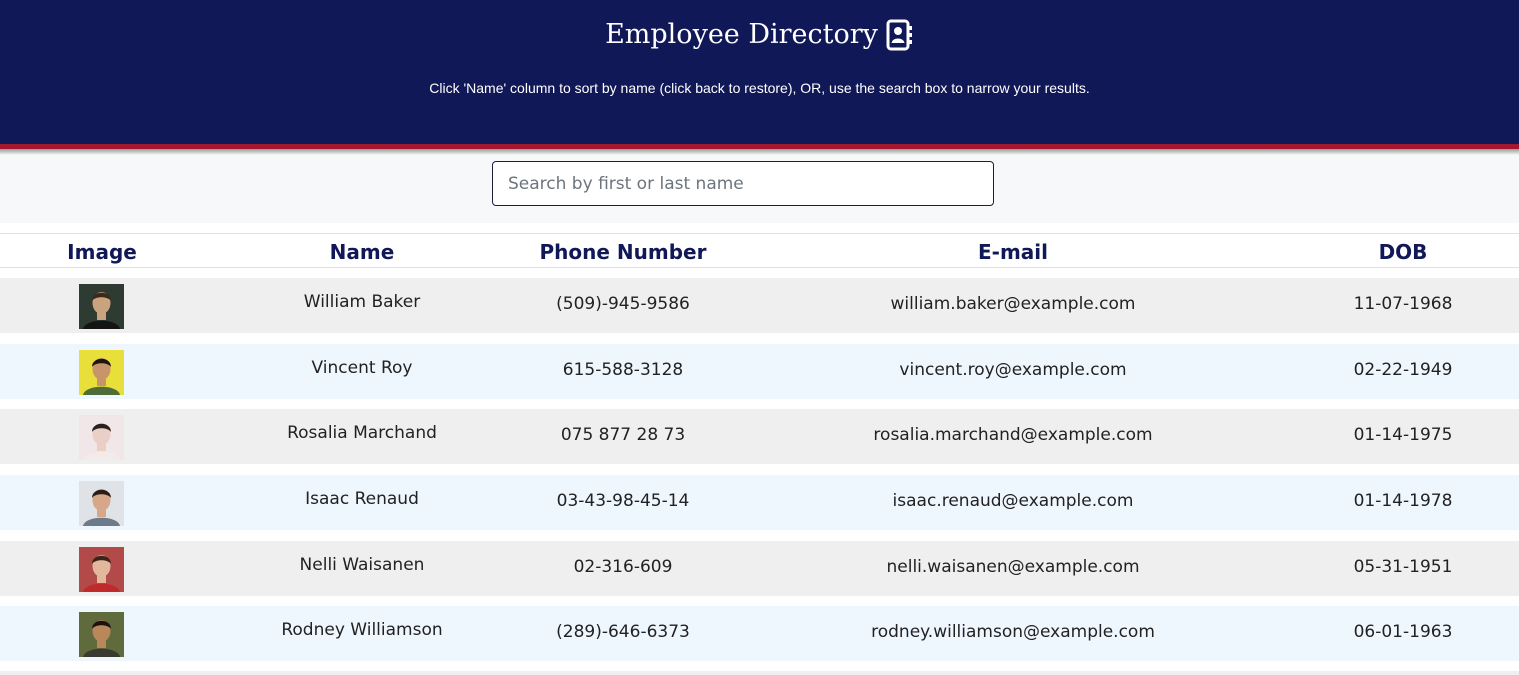  Describe the element at coordinates (1013, 435) in the screenshot. I see `employee-email: rosalia.marchand@example.com` at that location.